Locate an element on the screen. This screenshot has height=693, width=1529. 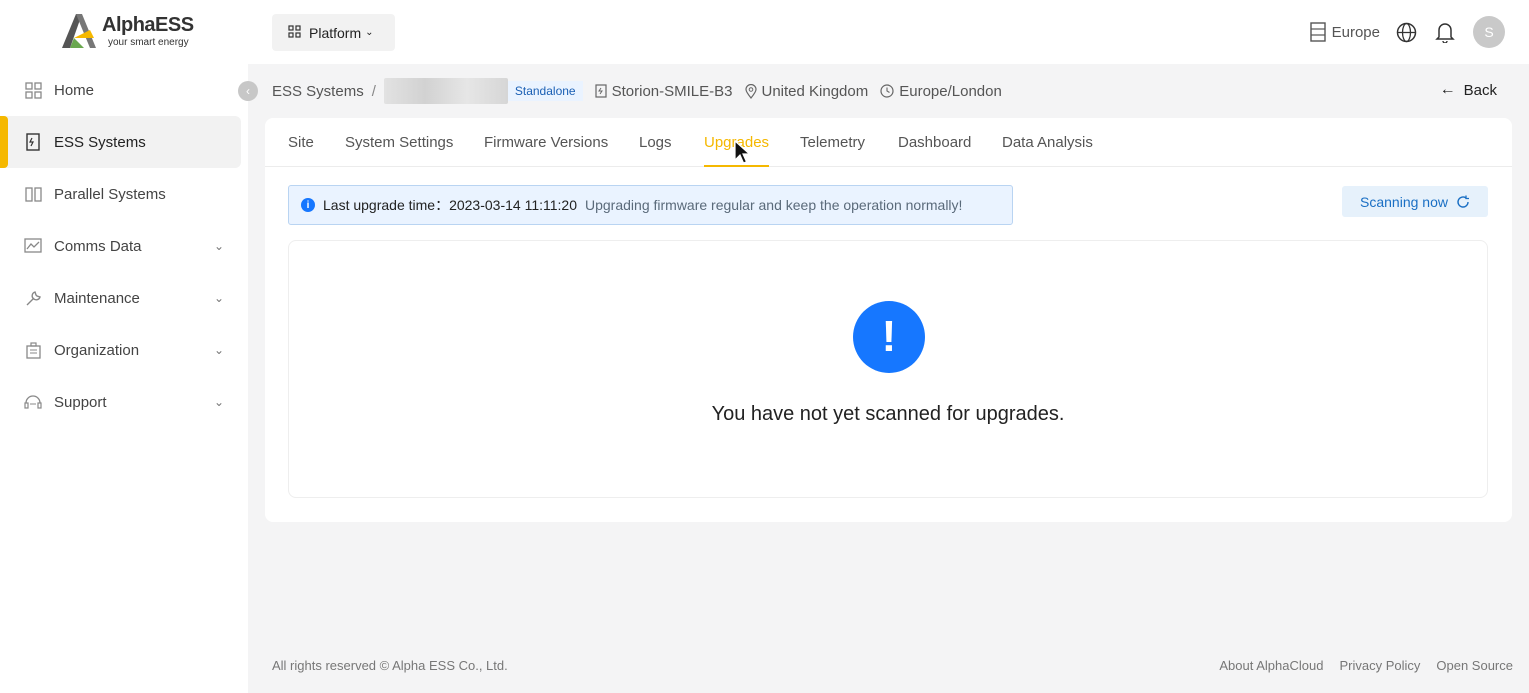
sidebar-item-label: Support is located at coordinates (80, 402).